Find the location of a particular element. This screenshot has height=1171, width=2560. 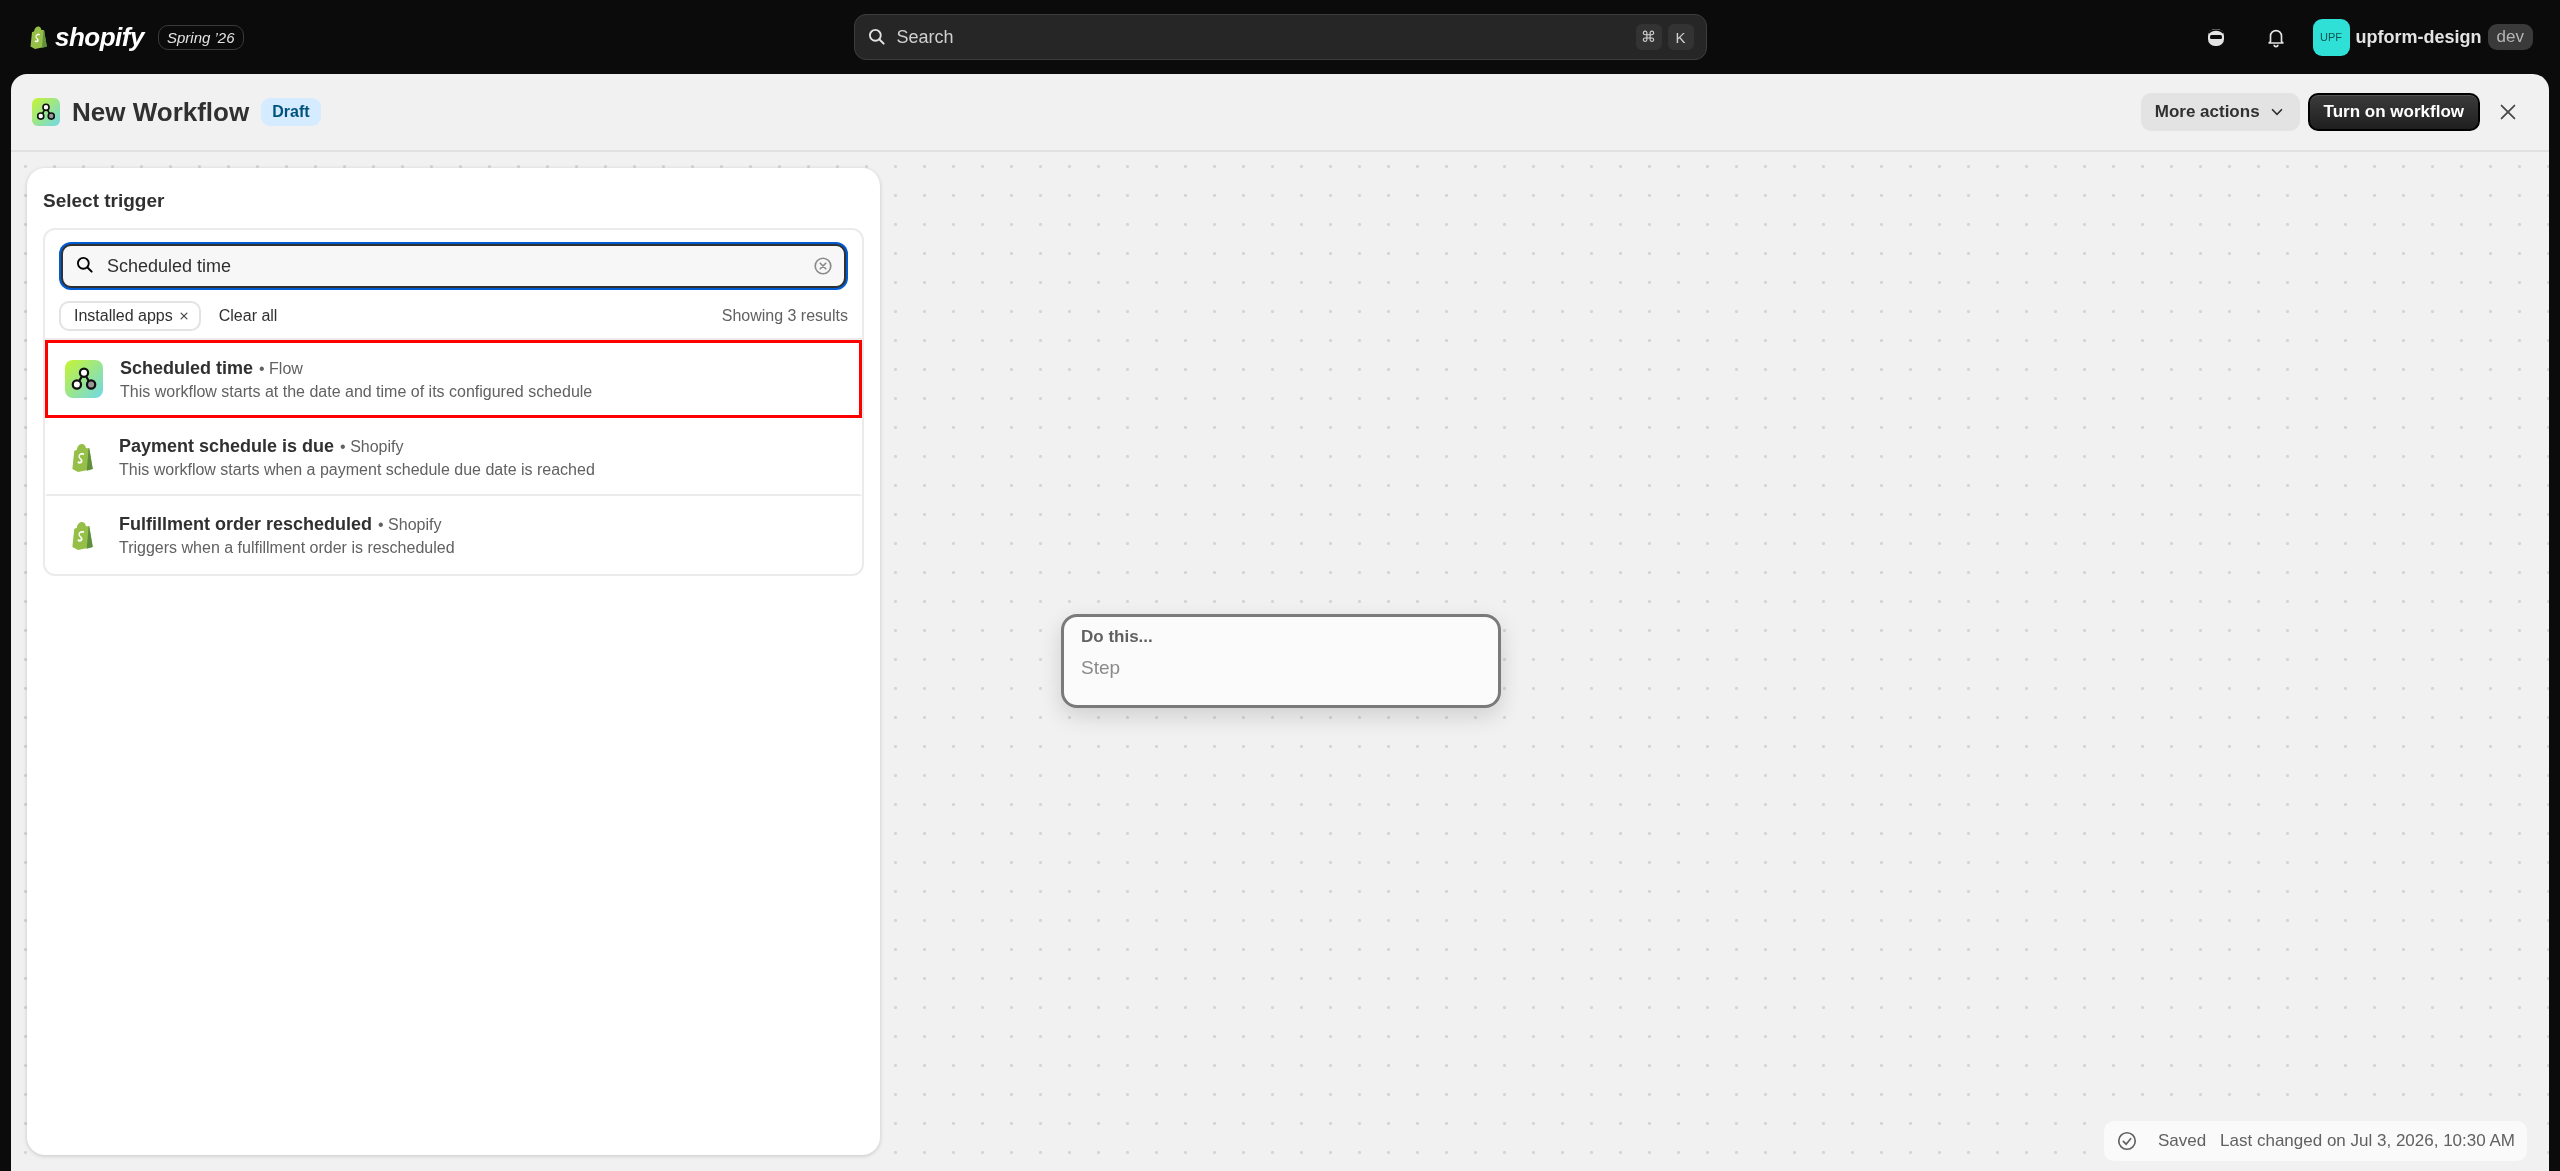

filter-chip: Installed apps is located at coordinates (130, 316).